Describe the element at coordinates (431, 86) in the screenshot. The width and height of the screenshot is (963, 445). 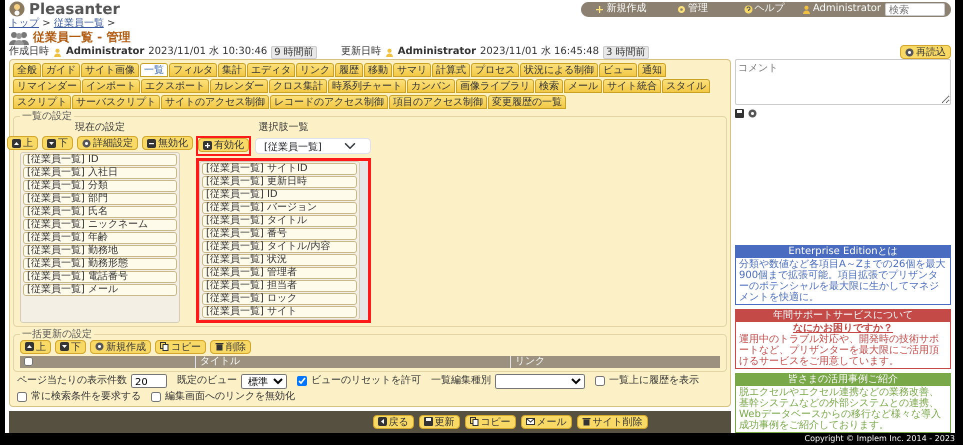
I see `tab: カンバン` at that location.